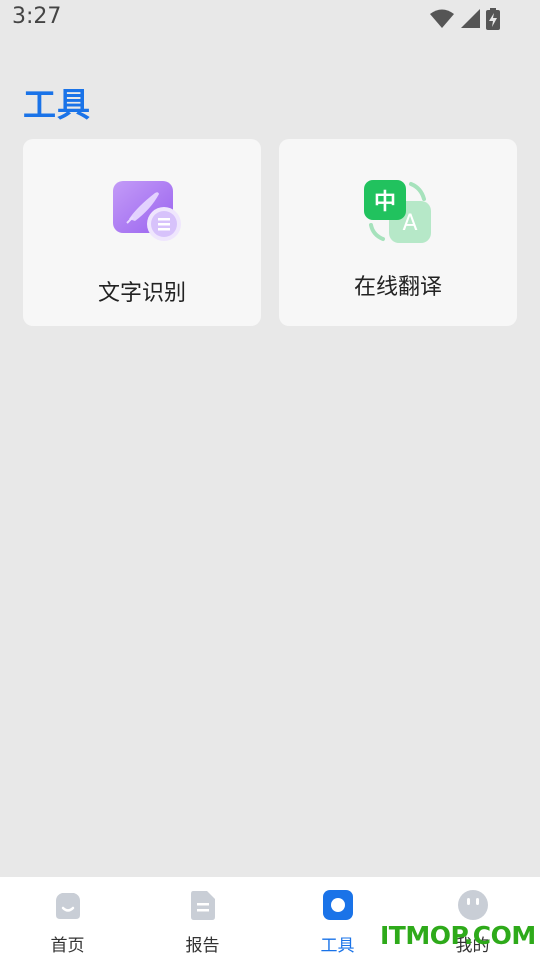 This screenshot has height=960, width=540. Describe the element at coordinates (397, 287) in the screenshot. I see `tool-card-label: 在线翻译` at that location.